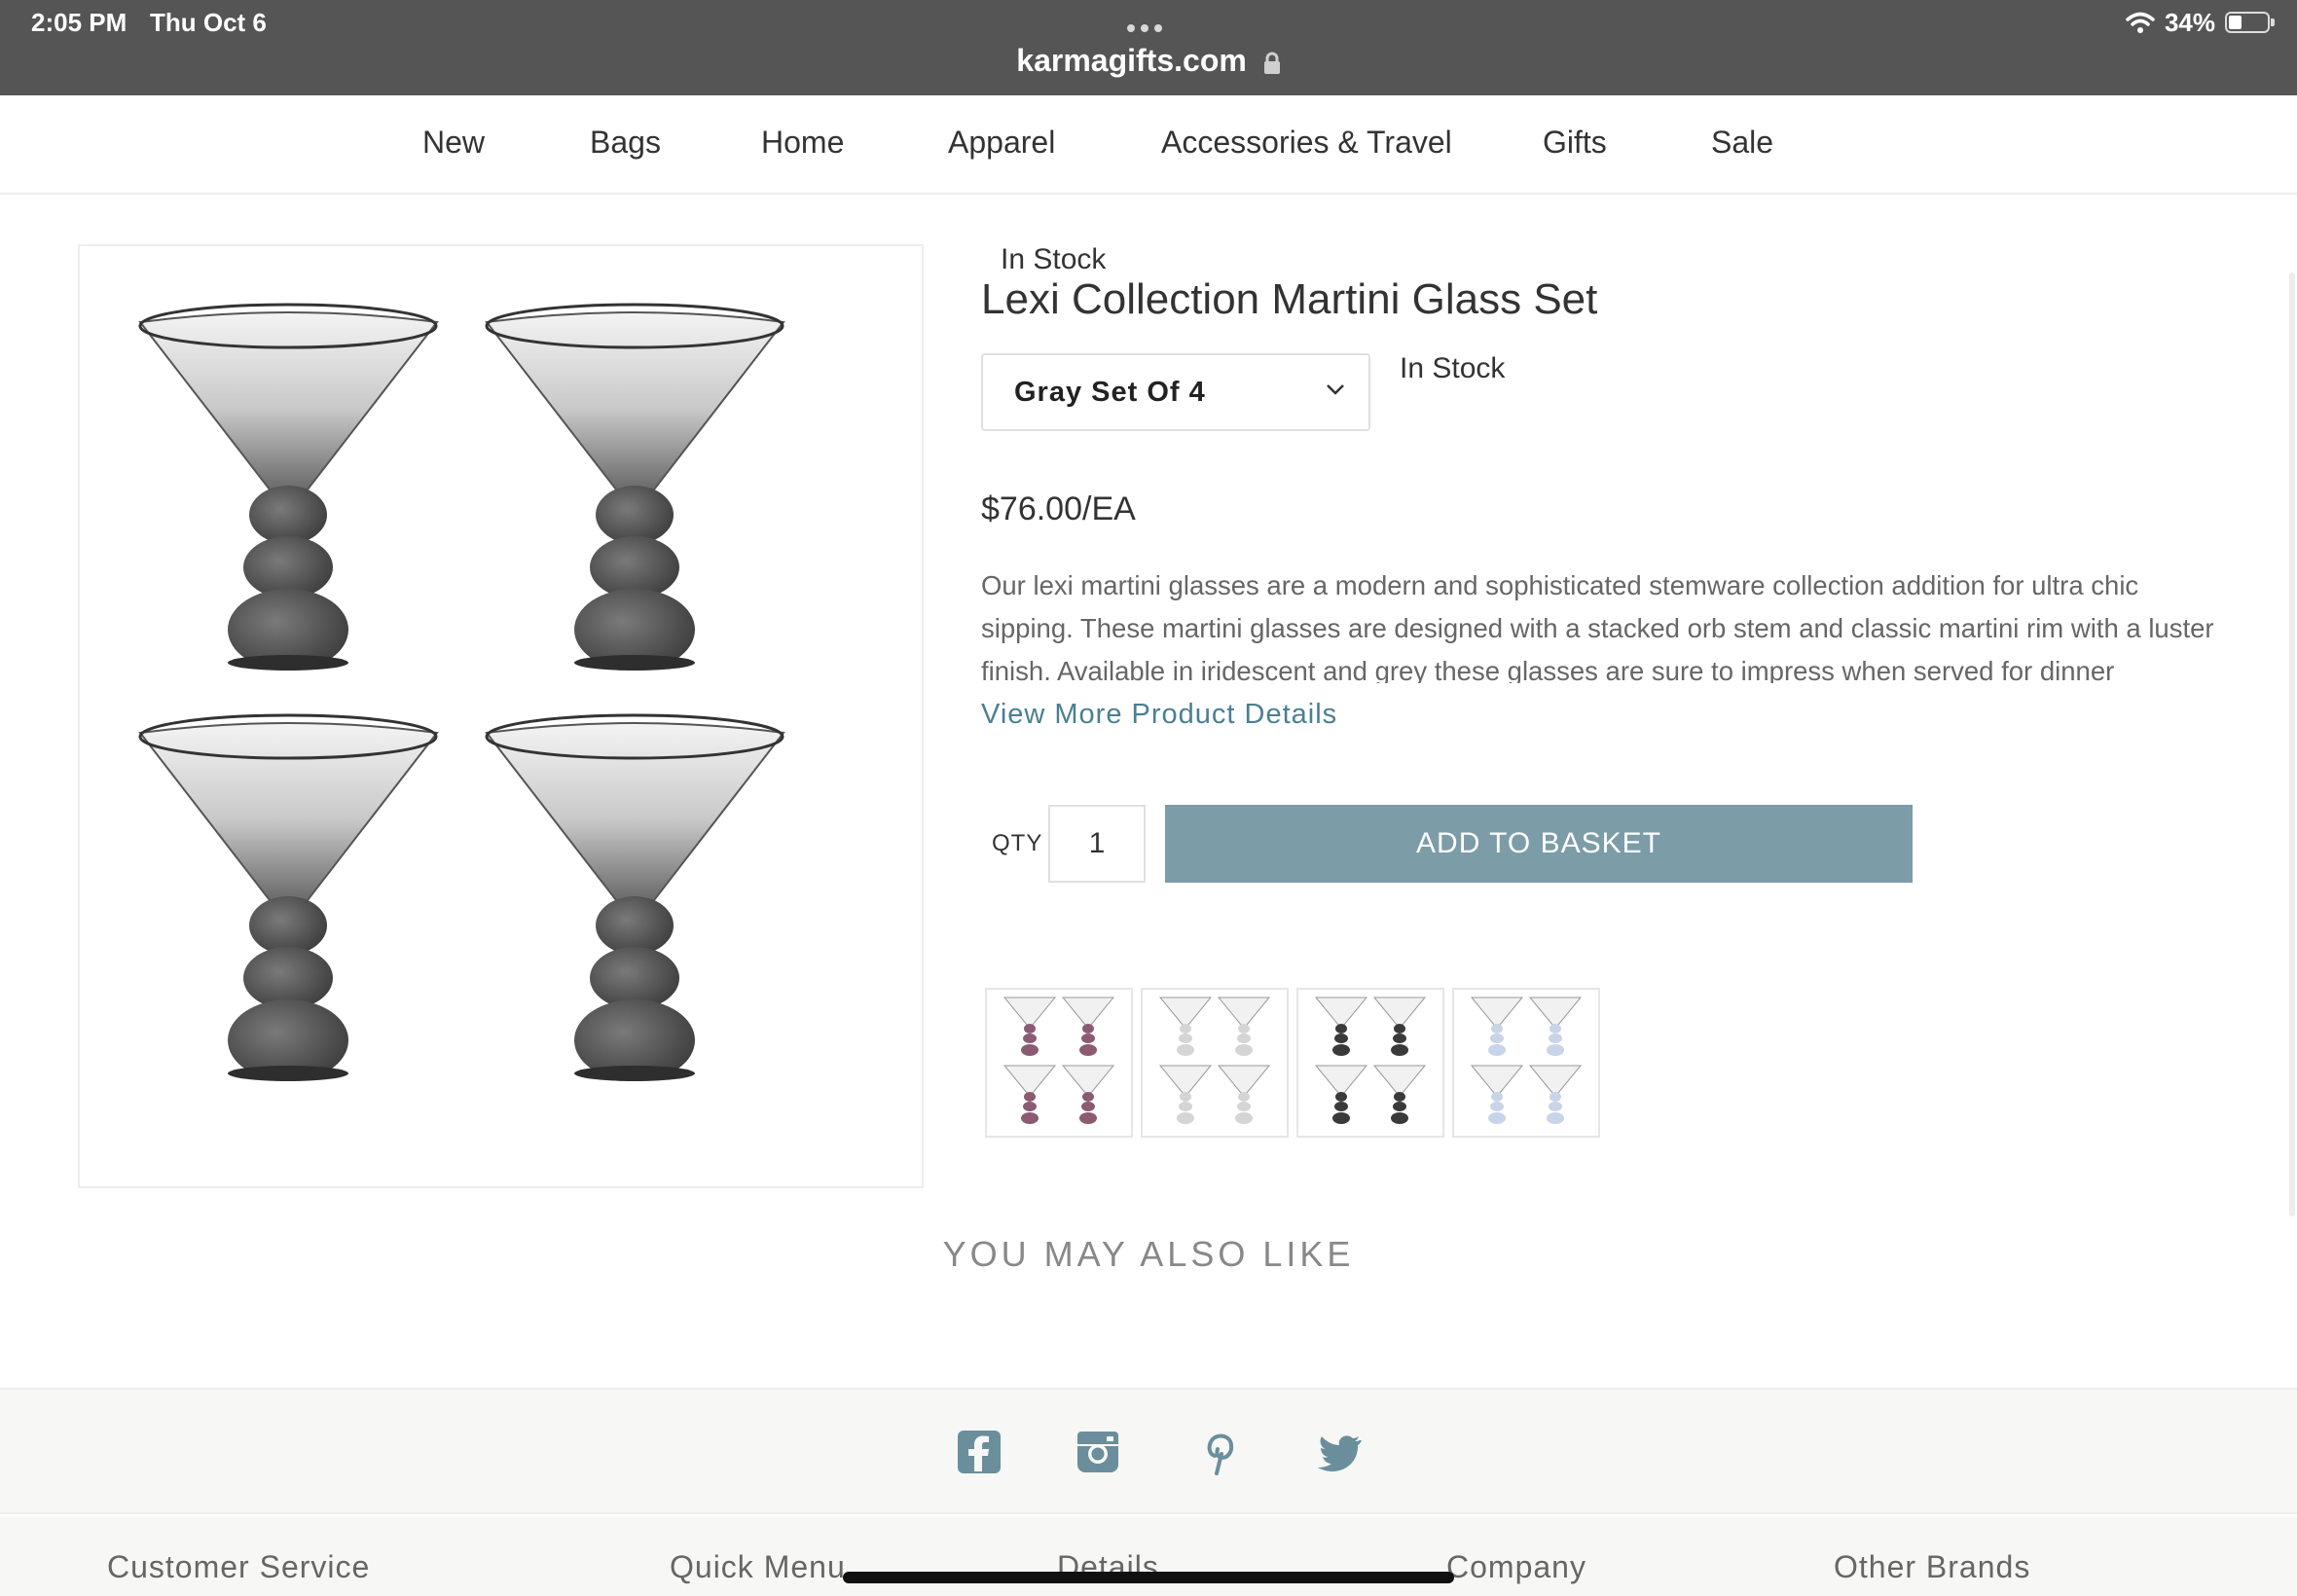 The image size is (2297, 1596). I want to click on url-text: karmagifts.com, so click(1131, 60).